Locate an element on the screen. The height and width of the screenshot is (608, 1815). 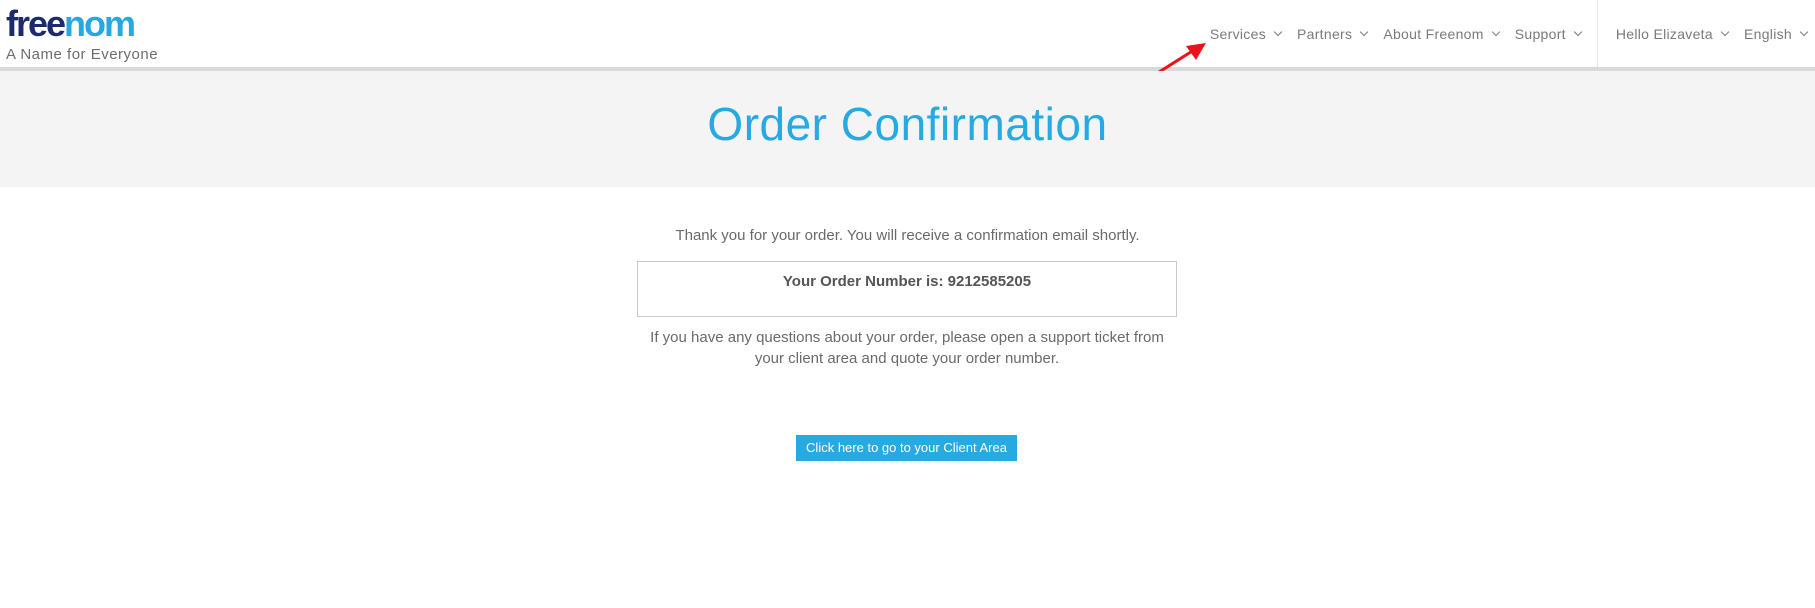
nav-partners-label: Partners is located at coordinates (1325, 33).